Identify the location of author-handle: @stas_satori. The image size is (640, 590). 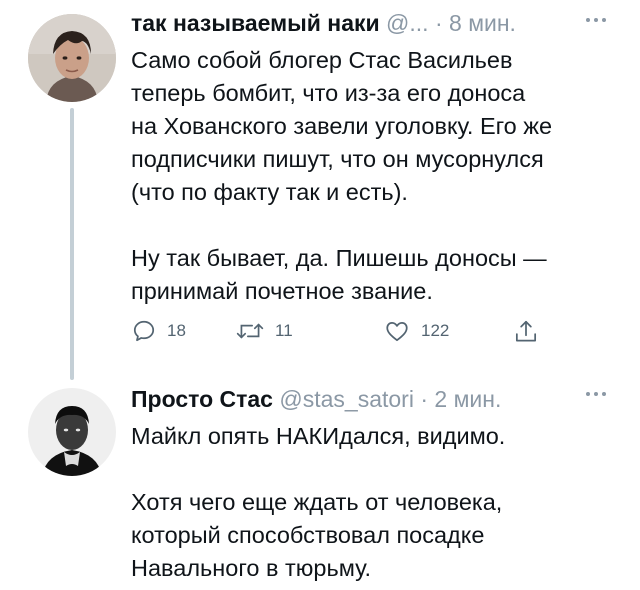
(346, 399).